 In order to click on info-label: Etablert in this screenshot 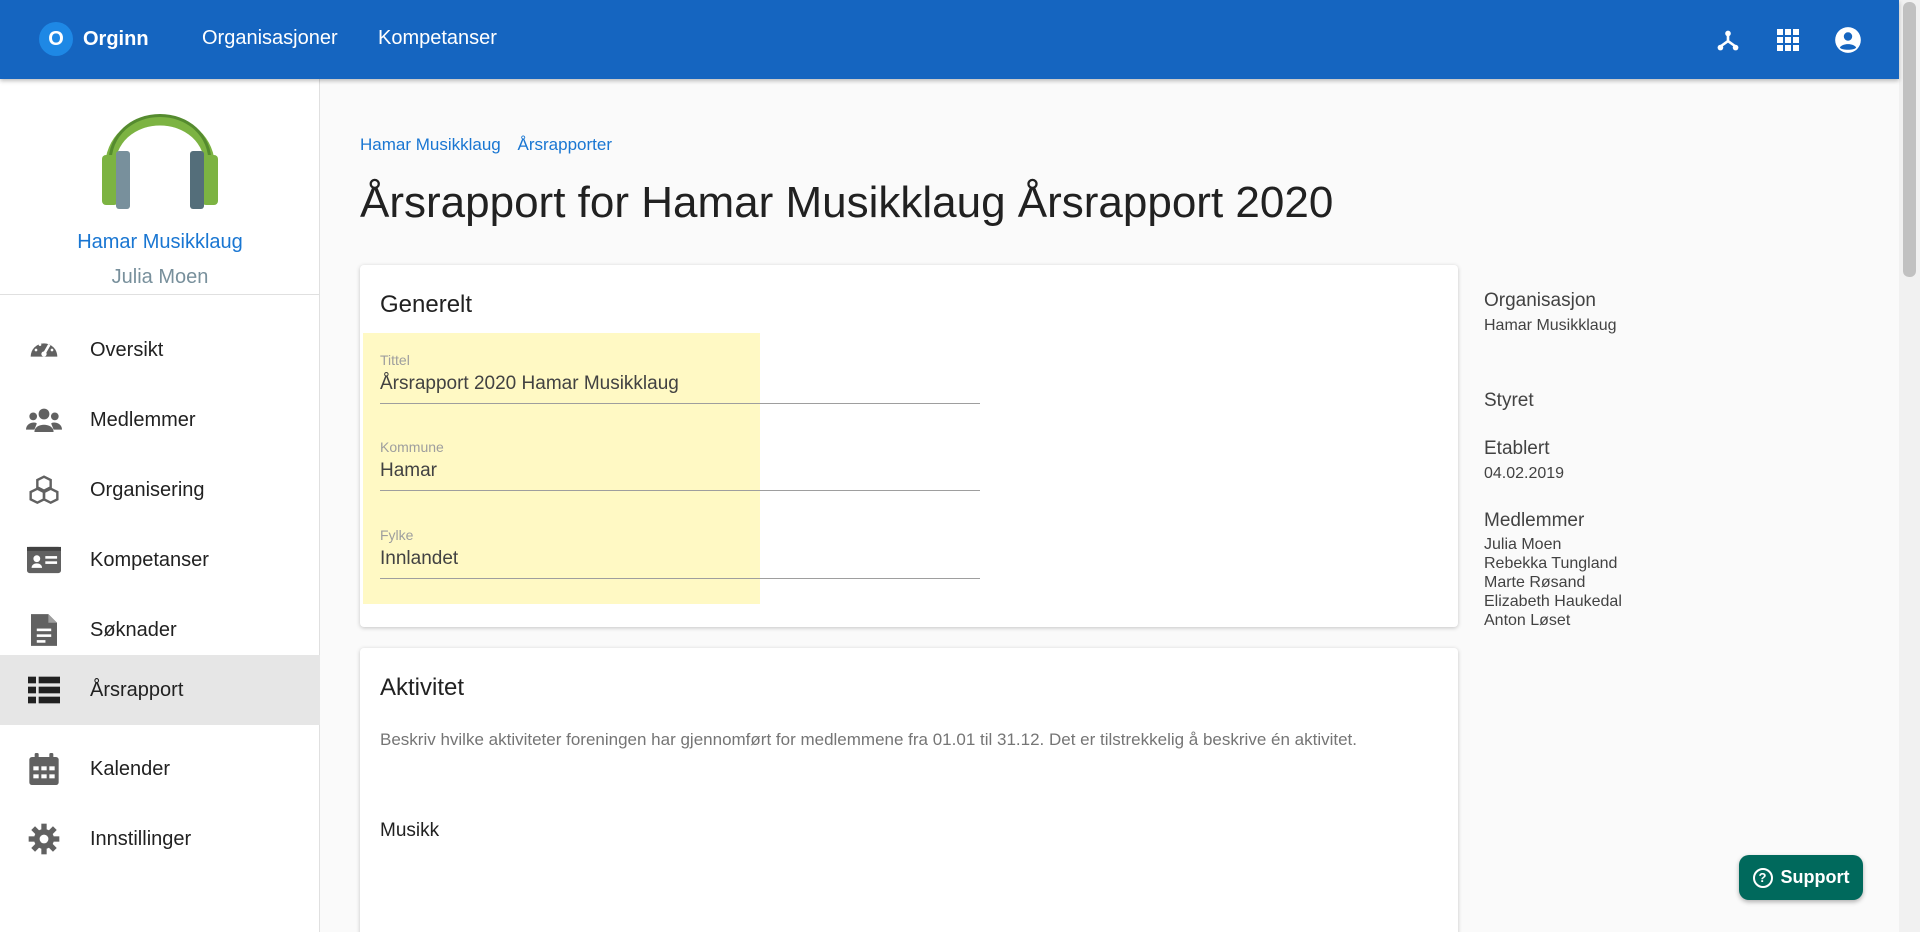, I will do `click(1517, 448)`.